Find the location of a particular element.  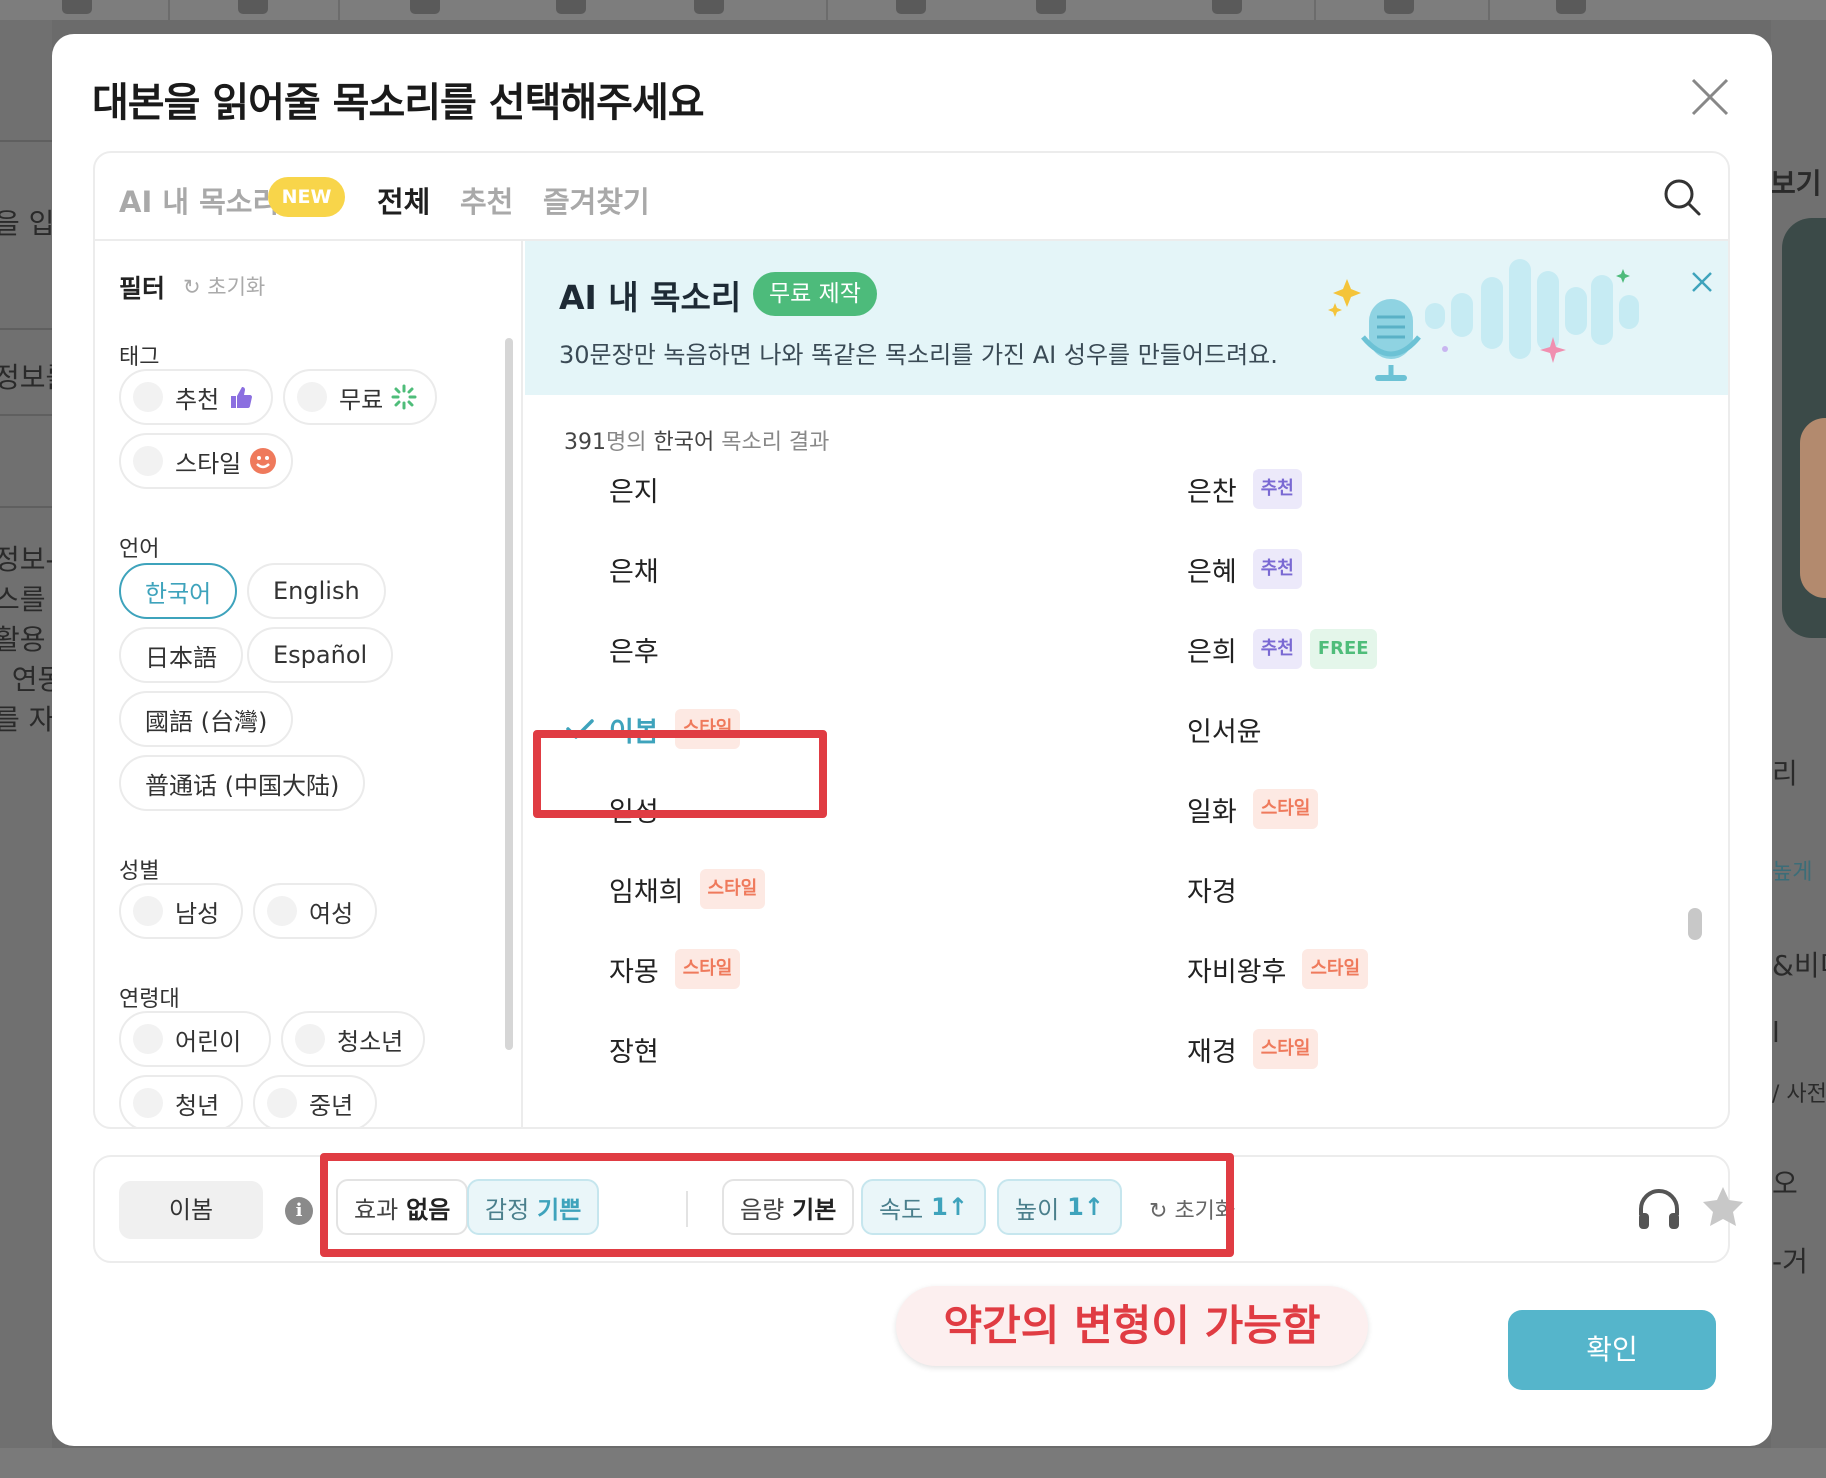

result-count: 391명의 한국어 목소리 결과 is located at coordinates (696, 440).